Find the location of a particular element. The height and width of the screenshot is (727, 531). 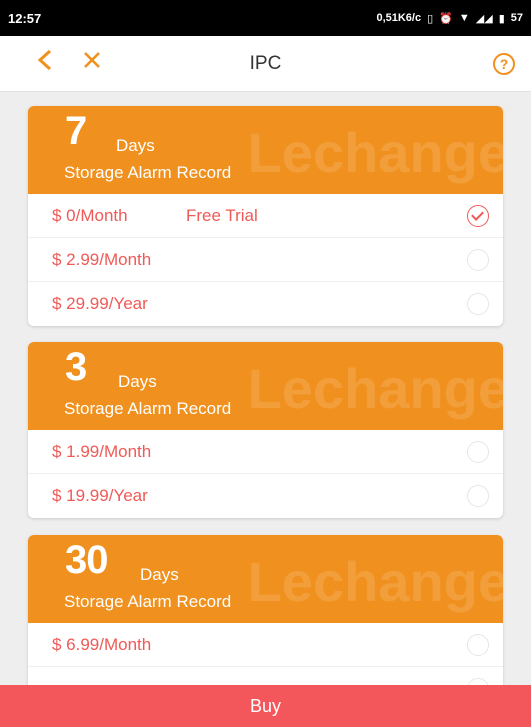

help-label: ? is located at coordinates (504, 64).